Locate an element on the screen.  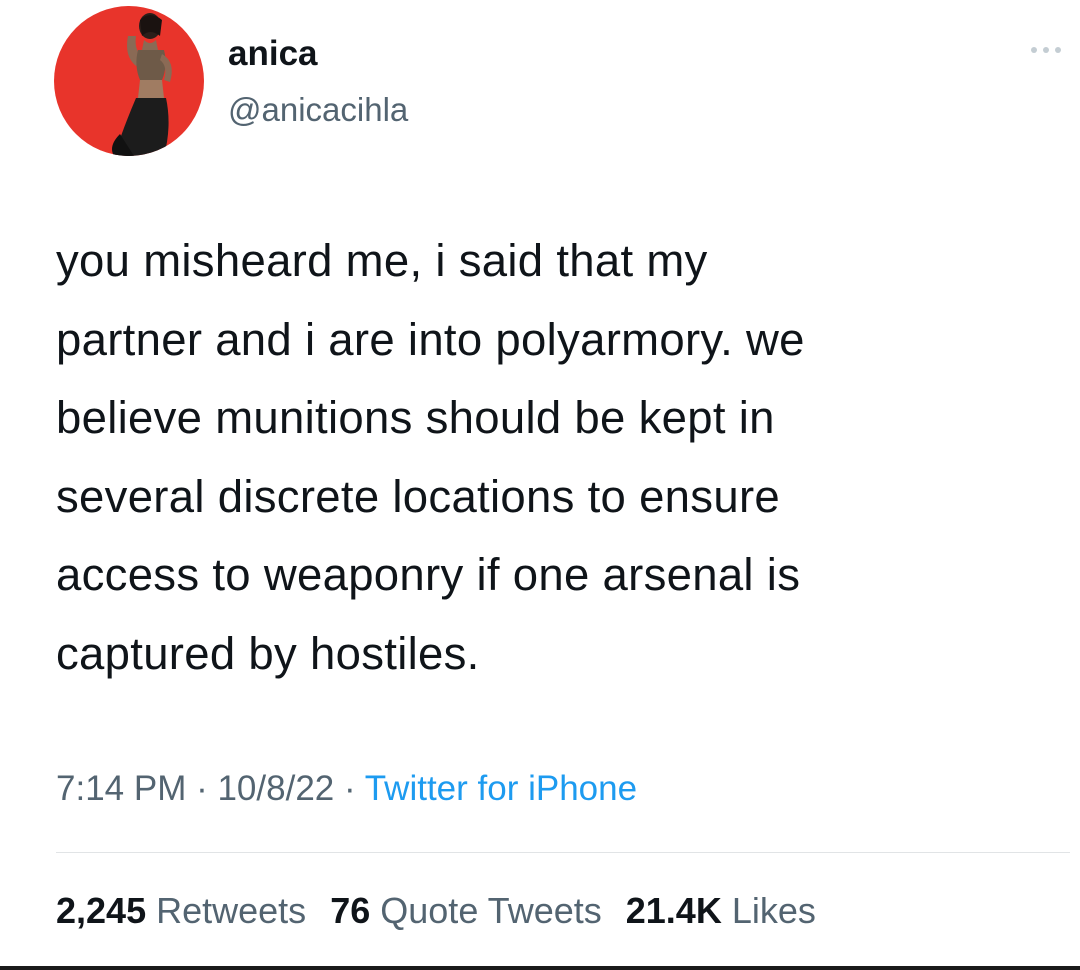
more-options-button is located at coordinates (1046, 50).